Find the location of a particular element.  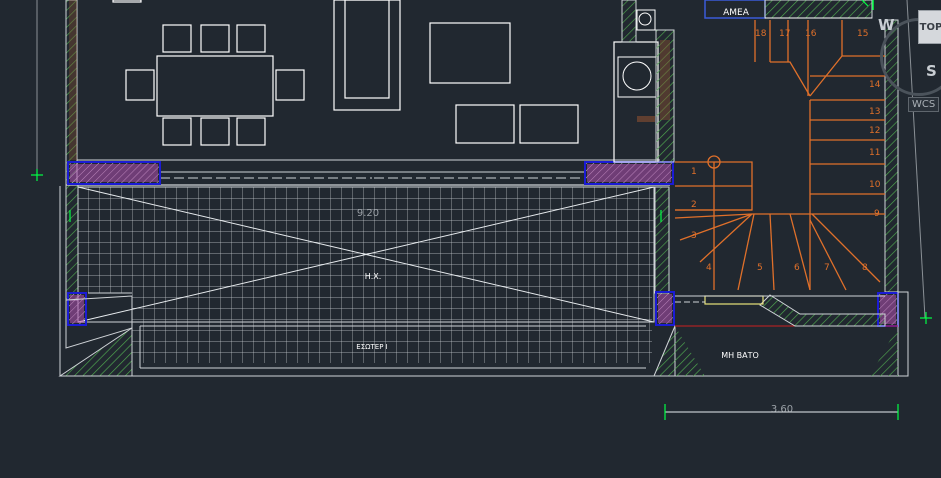

room-label-mh-bato: ΜΗ ΒΑΤΟ is located at coordinates (740, 355).